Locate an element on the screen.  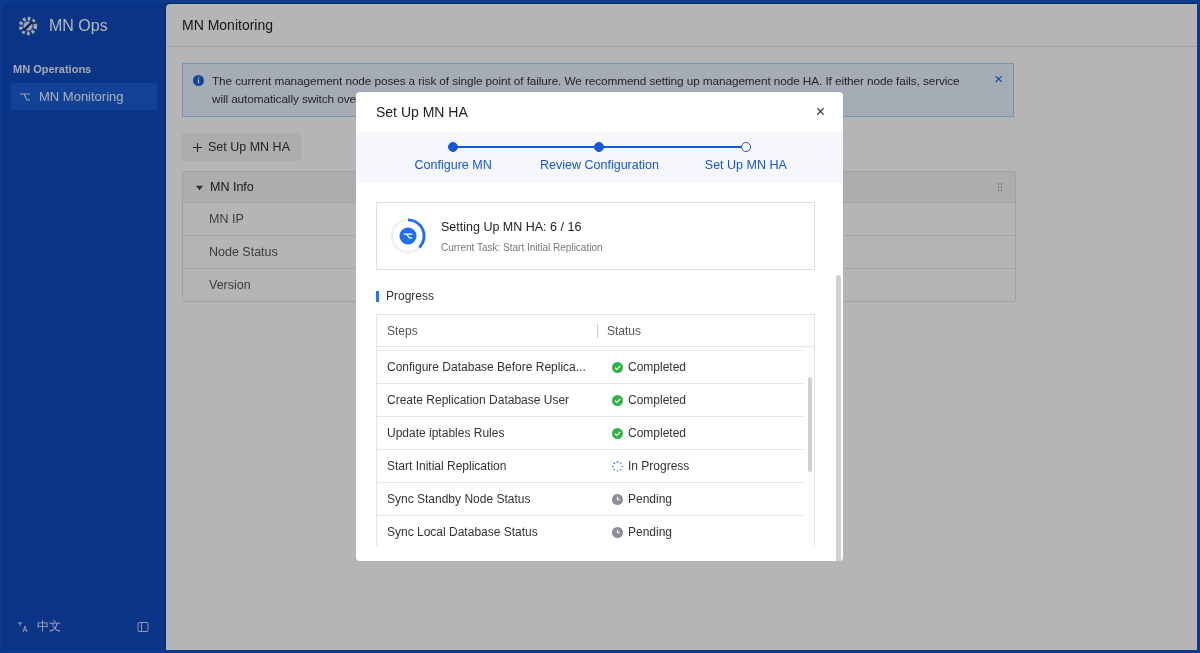
table-cell-text: Start Initial Replication is located at coordinates (447, 466).